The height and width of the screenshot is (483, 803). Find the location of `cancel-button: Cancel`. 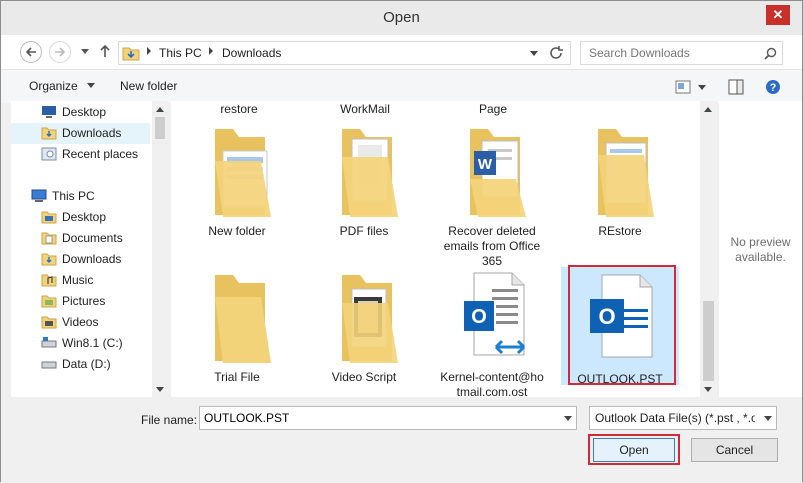

cancel-button: Cancel is located at coordinates (734, 450).